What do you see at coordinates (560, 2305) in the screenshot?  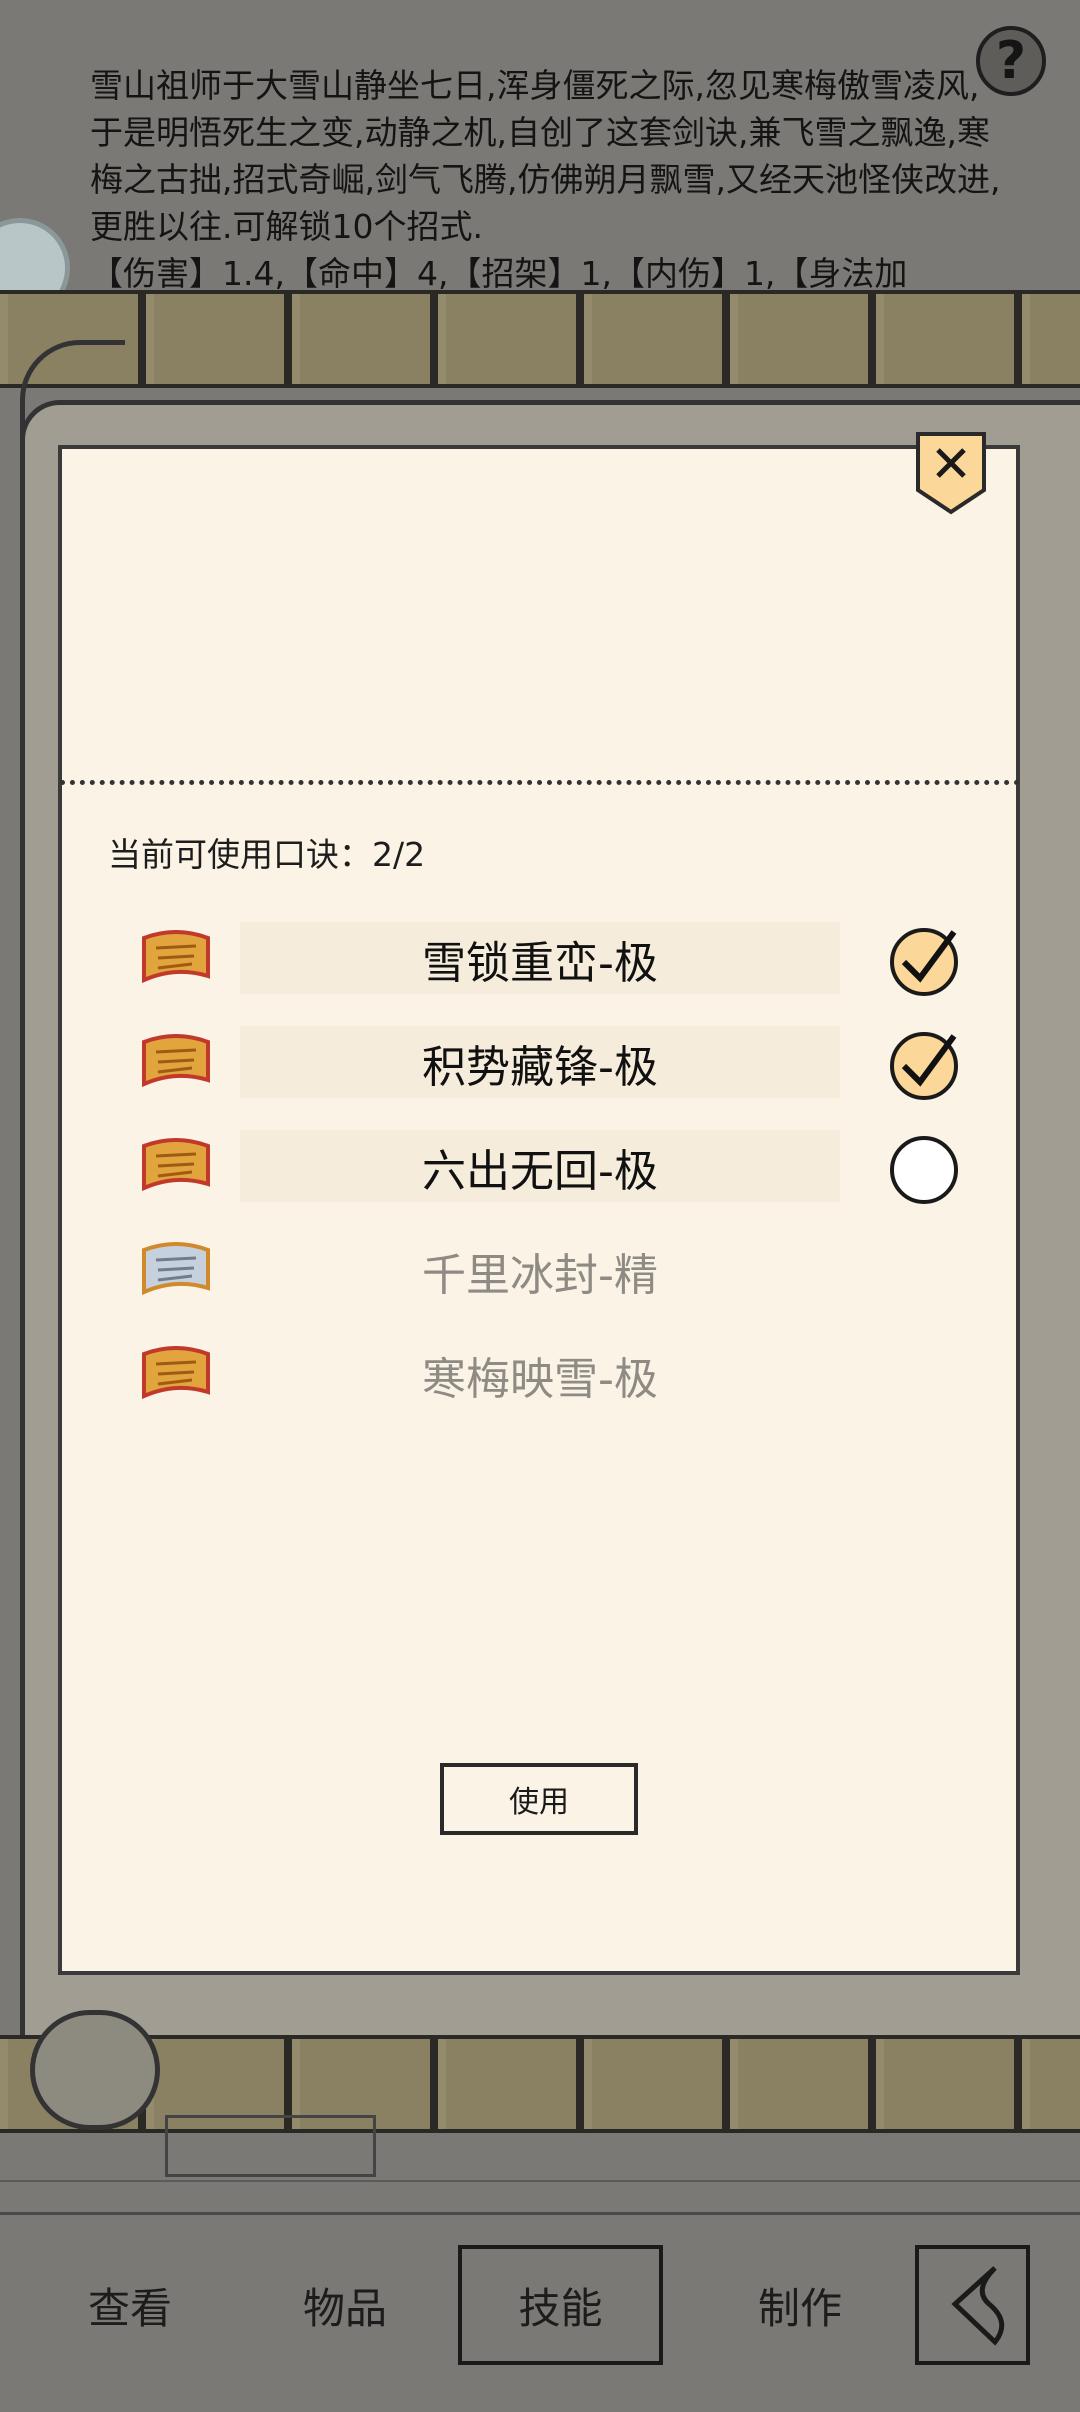 I see `tab-skills: 技能` at bounding box center [560, 2305].